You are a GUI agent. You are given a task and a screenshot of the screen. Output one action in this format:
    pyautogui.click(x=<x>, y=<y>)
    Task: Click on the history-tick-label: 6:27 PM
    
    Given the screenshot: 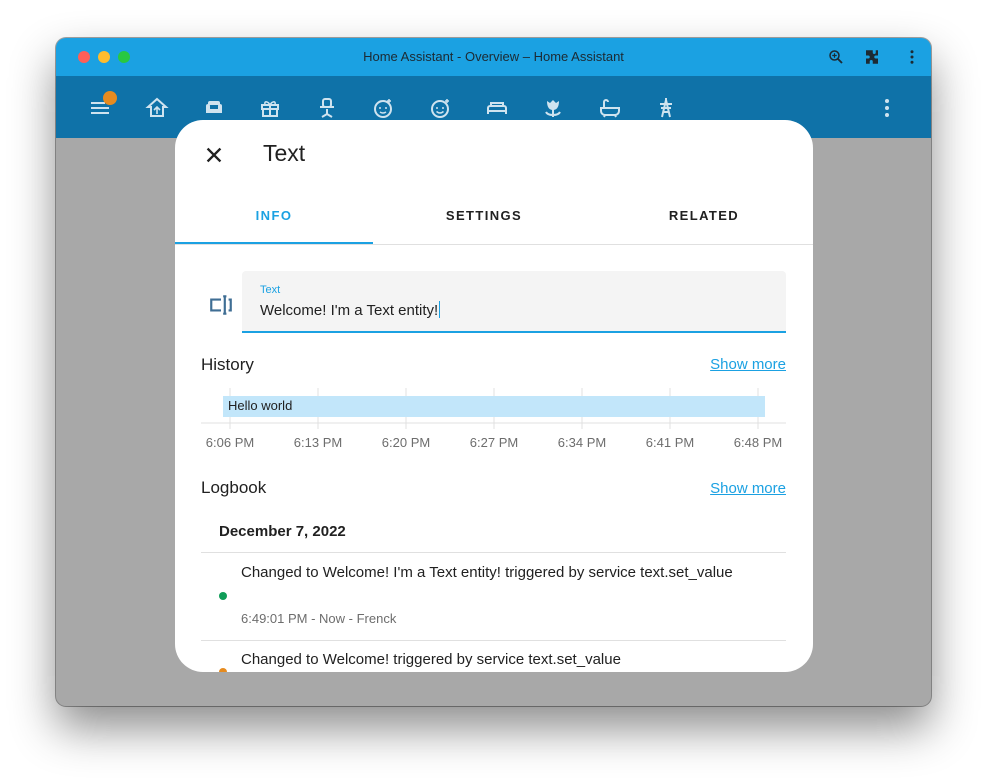 What is the action you would take?
    pyautogui.click(x=494, y=442)
    